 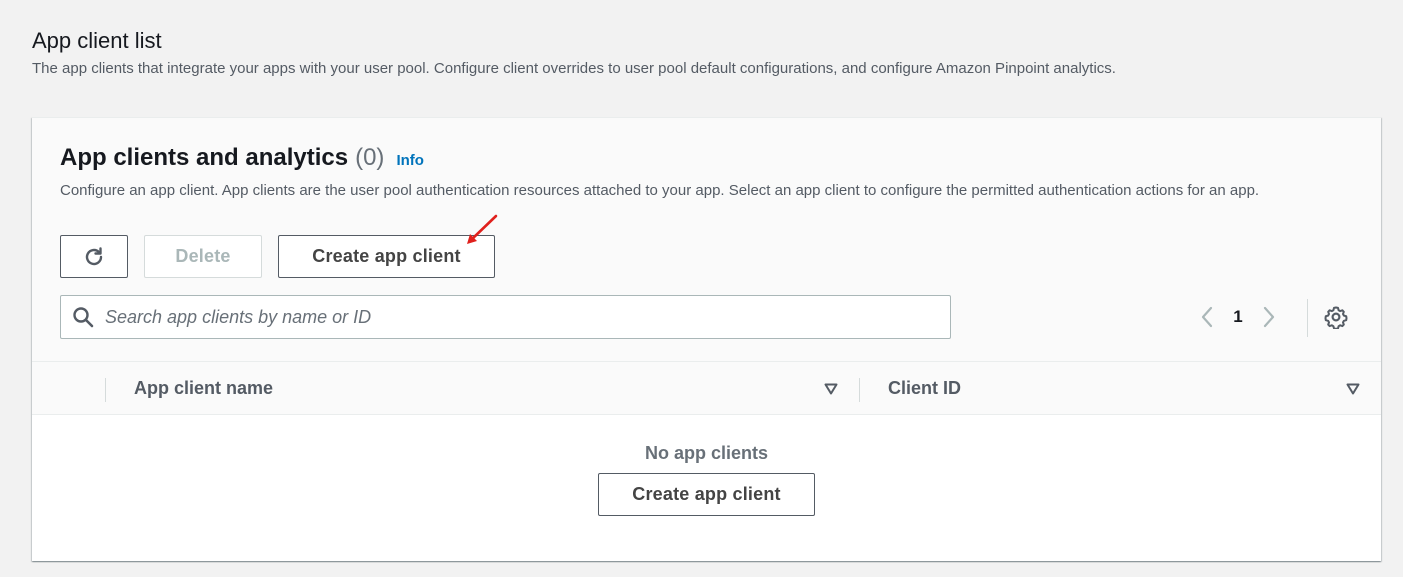 I want to click on empty-state-title: No app clients, so click(x=706, y=453).